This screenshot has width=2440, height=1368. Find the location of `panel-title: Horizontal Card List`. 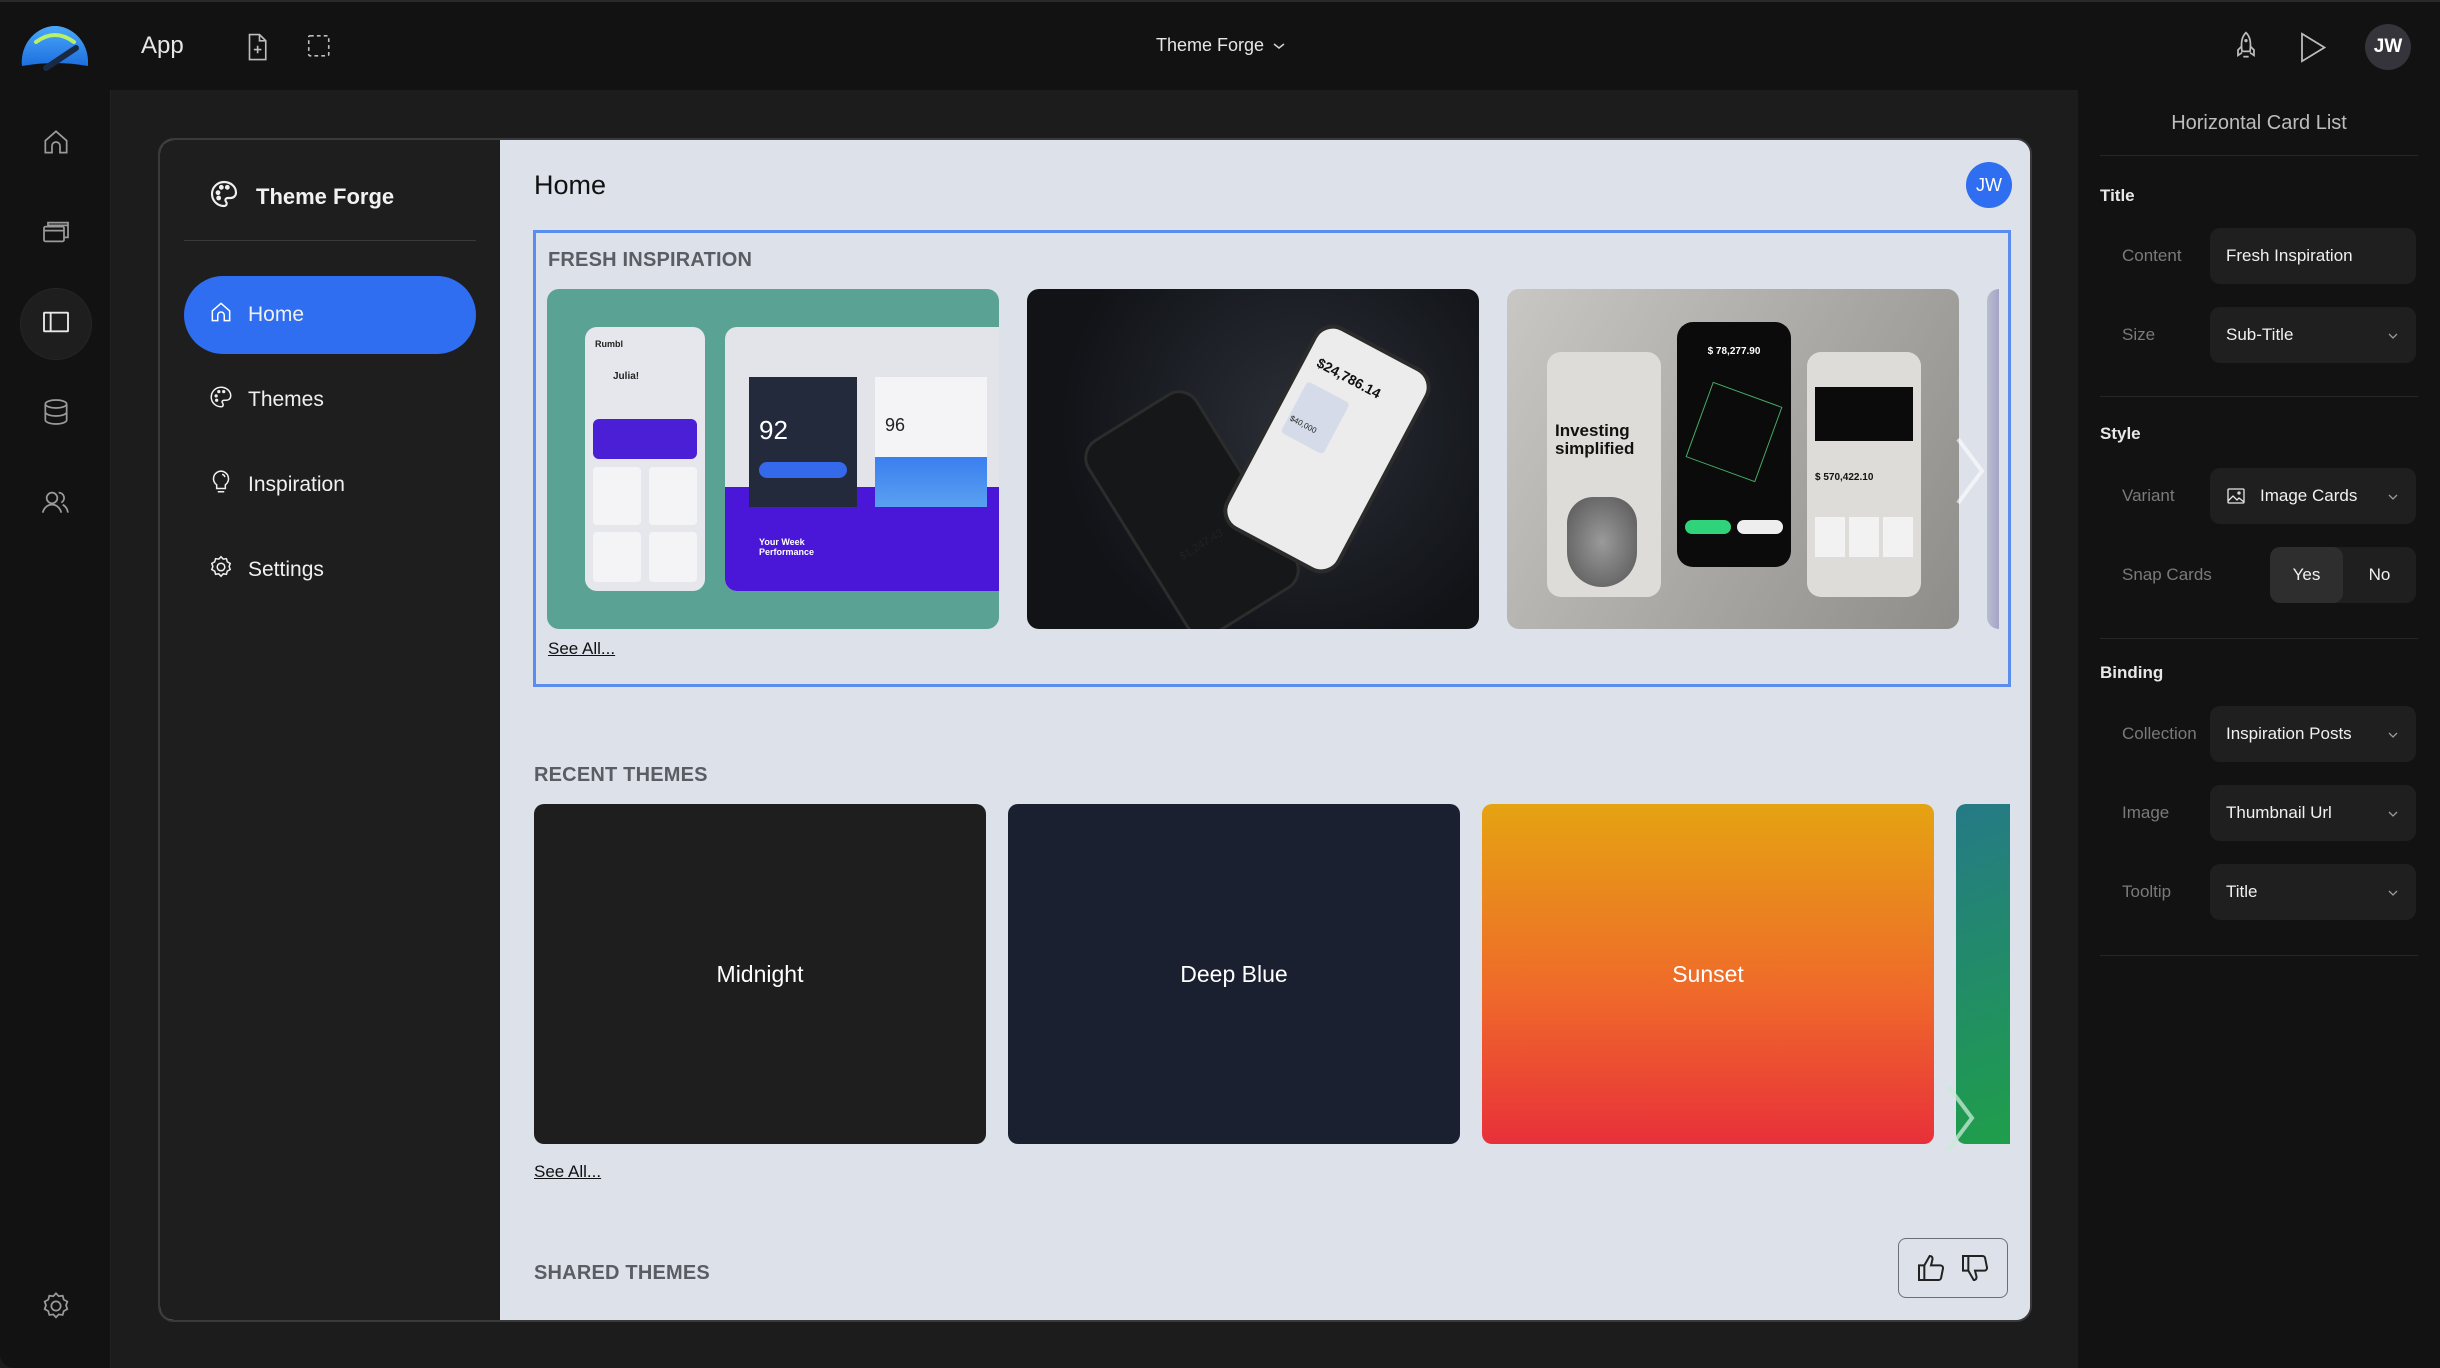

panel-title: Horizontal Card List is located at coordinates (2259, 123).